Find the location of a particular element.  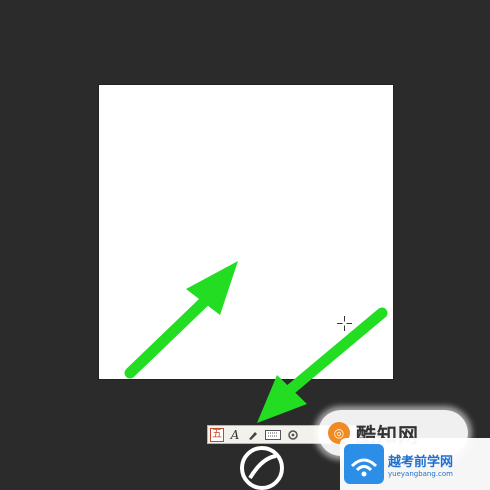

site-logo-icon is located at coordinates (364, 464).